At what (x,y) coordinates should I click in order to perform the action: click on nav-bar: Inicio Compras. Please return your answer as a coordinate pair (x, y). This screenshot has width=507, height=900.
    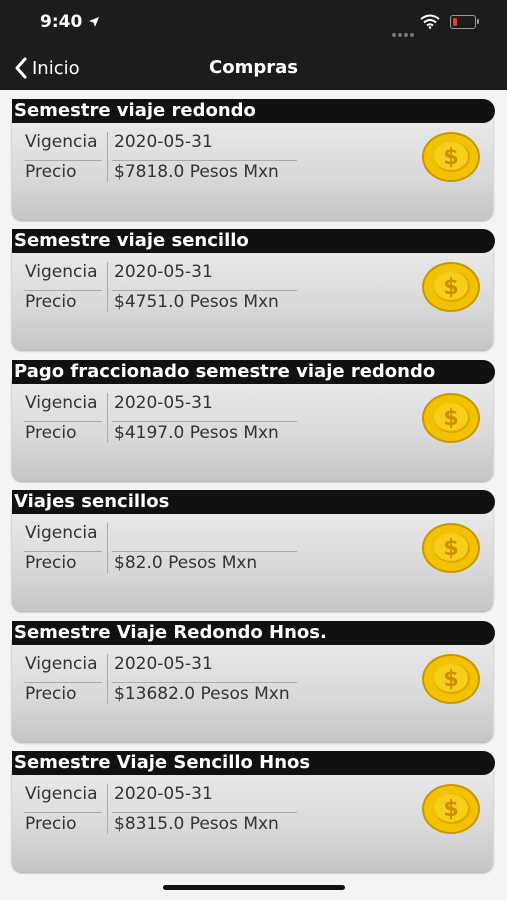
    Looking at the image, I should click on (253, 68).